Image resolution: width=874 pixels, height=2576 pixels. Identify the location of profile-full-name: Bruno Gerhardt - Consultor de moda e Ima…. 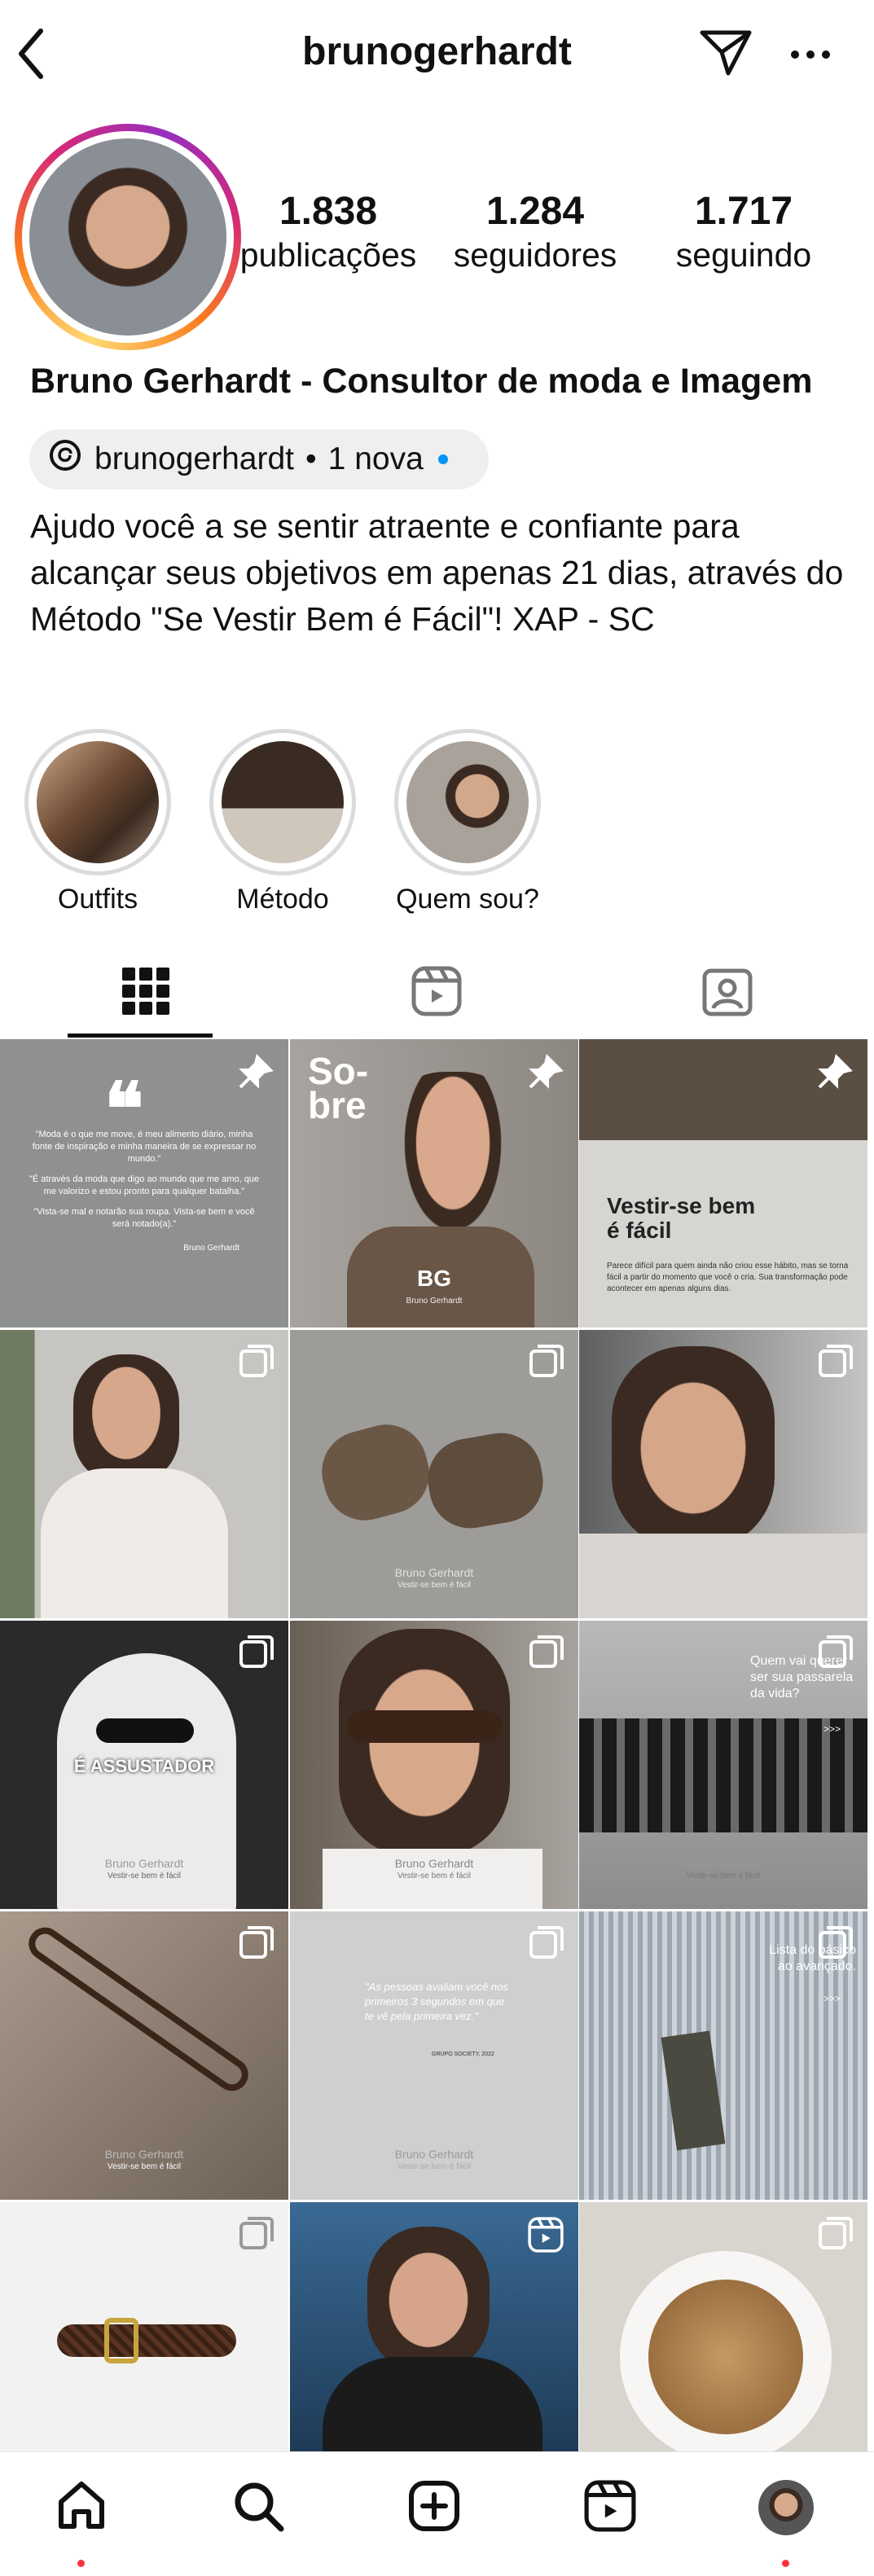
(422, 381).